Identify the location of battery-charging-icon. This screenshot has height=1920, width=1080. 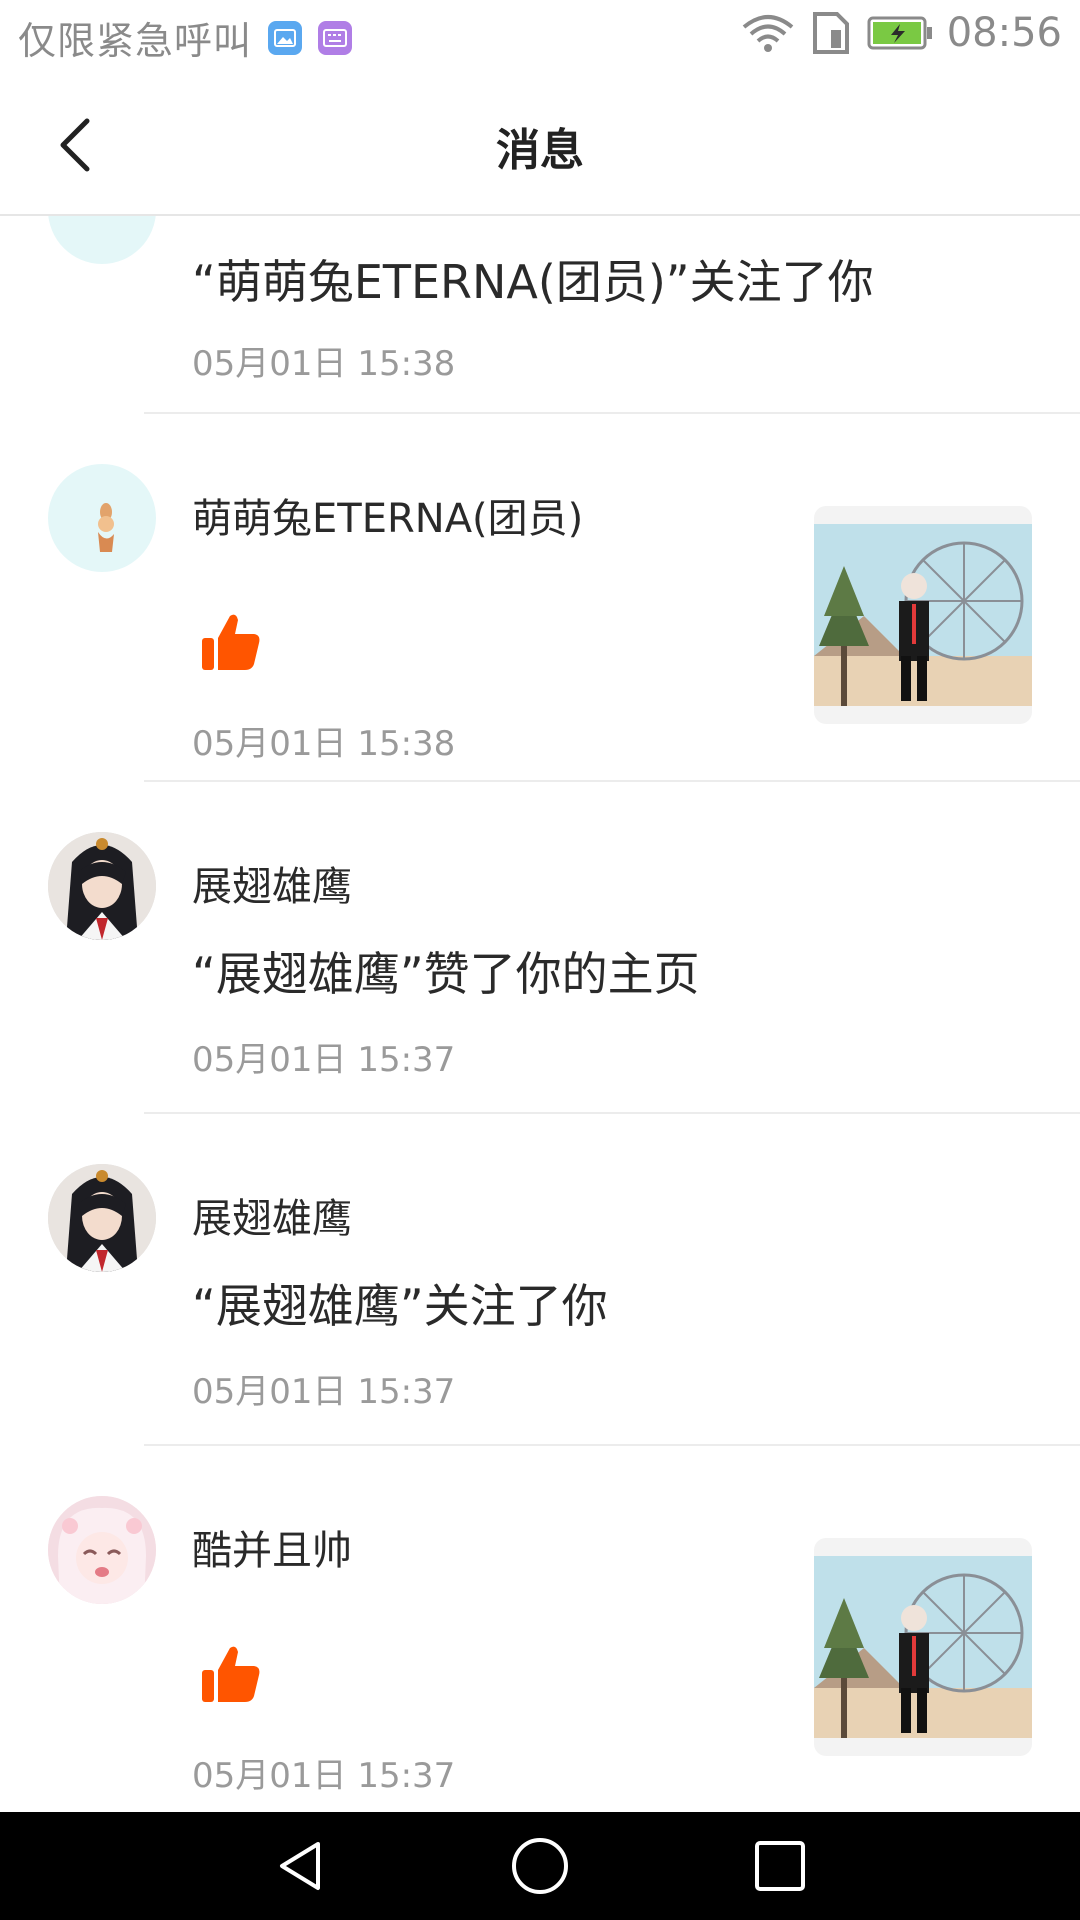
(900, 33).